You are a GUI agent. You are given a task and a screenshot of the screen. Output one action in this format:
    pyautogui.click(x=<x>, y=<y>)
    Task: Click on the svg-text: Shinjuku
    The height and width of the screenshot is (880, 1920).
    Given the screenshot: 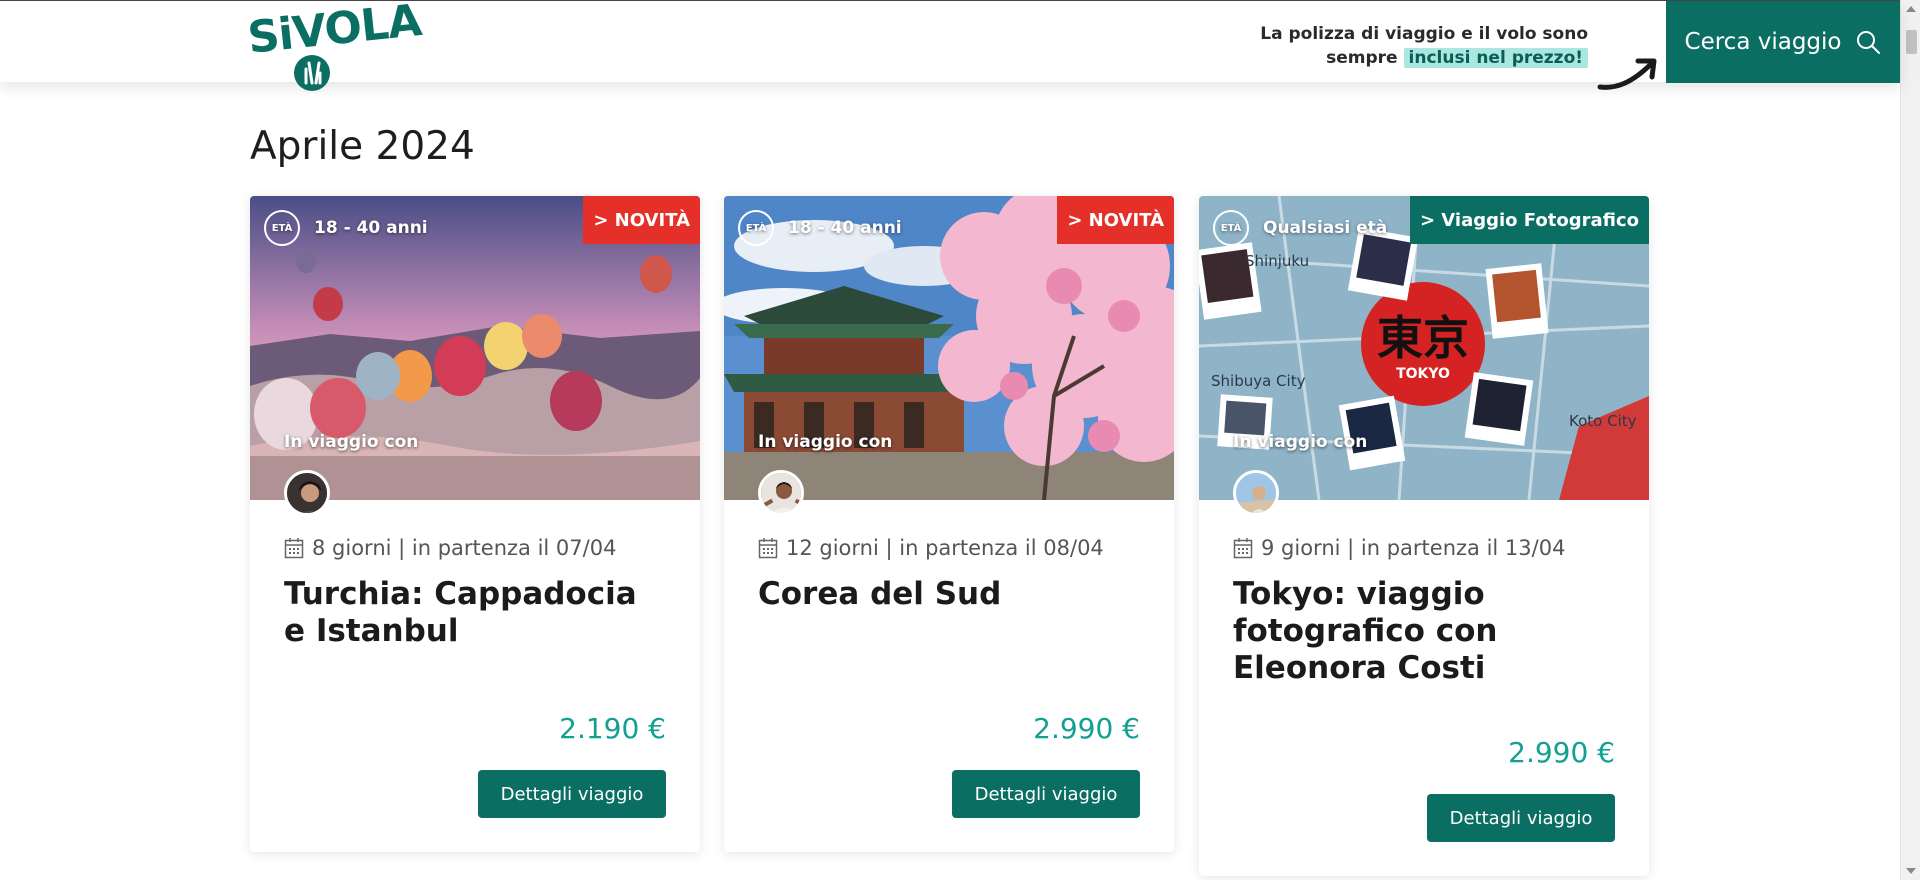 What is the action you would take?
    pyautogui.click(x=1277, y=261)
    